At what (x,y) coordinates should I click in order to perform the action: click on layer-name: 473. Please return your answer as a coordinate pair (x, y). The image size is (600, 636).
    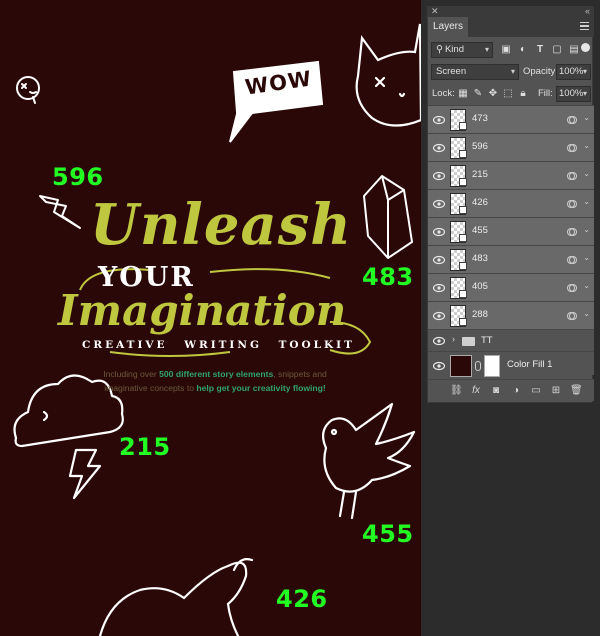
    Looking at the image, I should click on (480, 118).